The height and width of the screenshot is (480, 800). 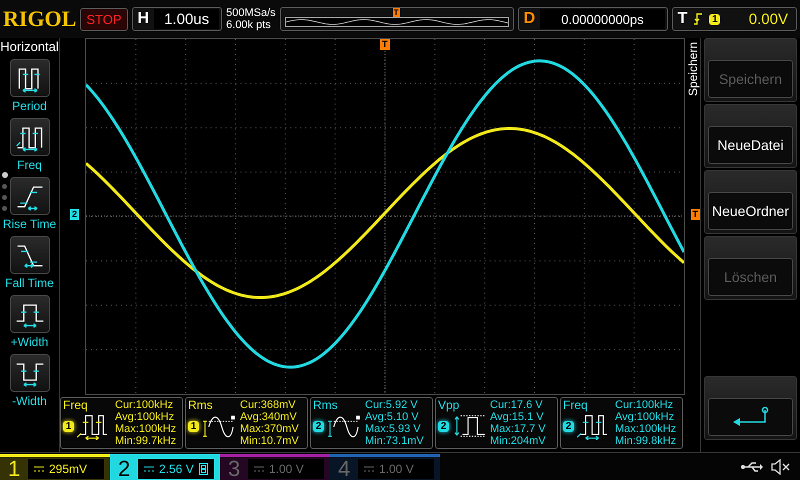 I want to click on delay-value: 0.00000000ps, so click(x=602, y=19).